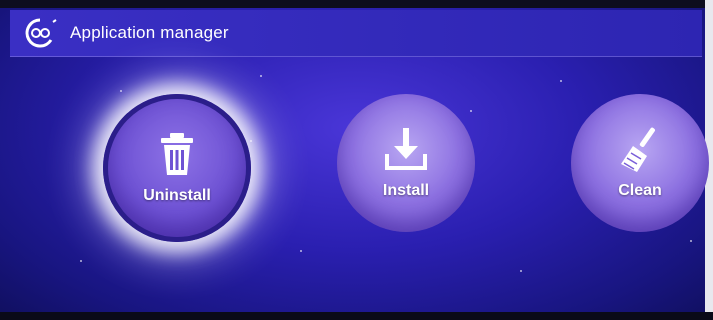  I want to click on uninstall-label: Uninstall, so click(177, 195).